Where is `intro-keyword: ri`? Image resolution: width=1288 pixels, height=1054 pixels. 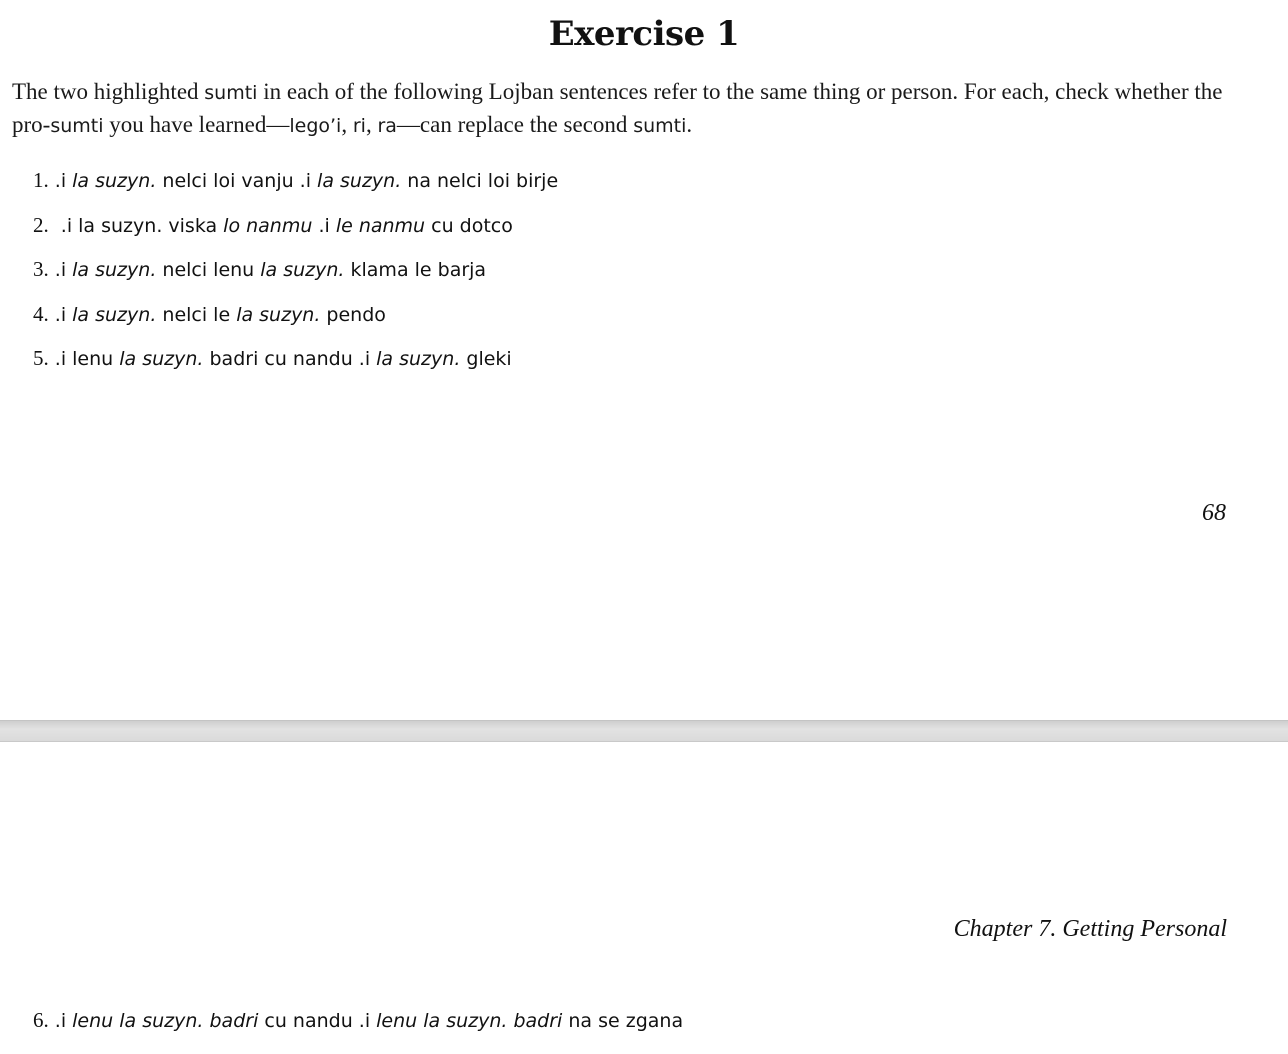 intro-keyword: ri is located at coordinates (359, 126).